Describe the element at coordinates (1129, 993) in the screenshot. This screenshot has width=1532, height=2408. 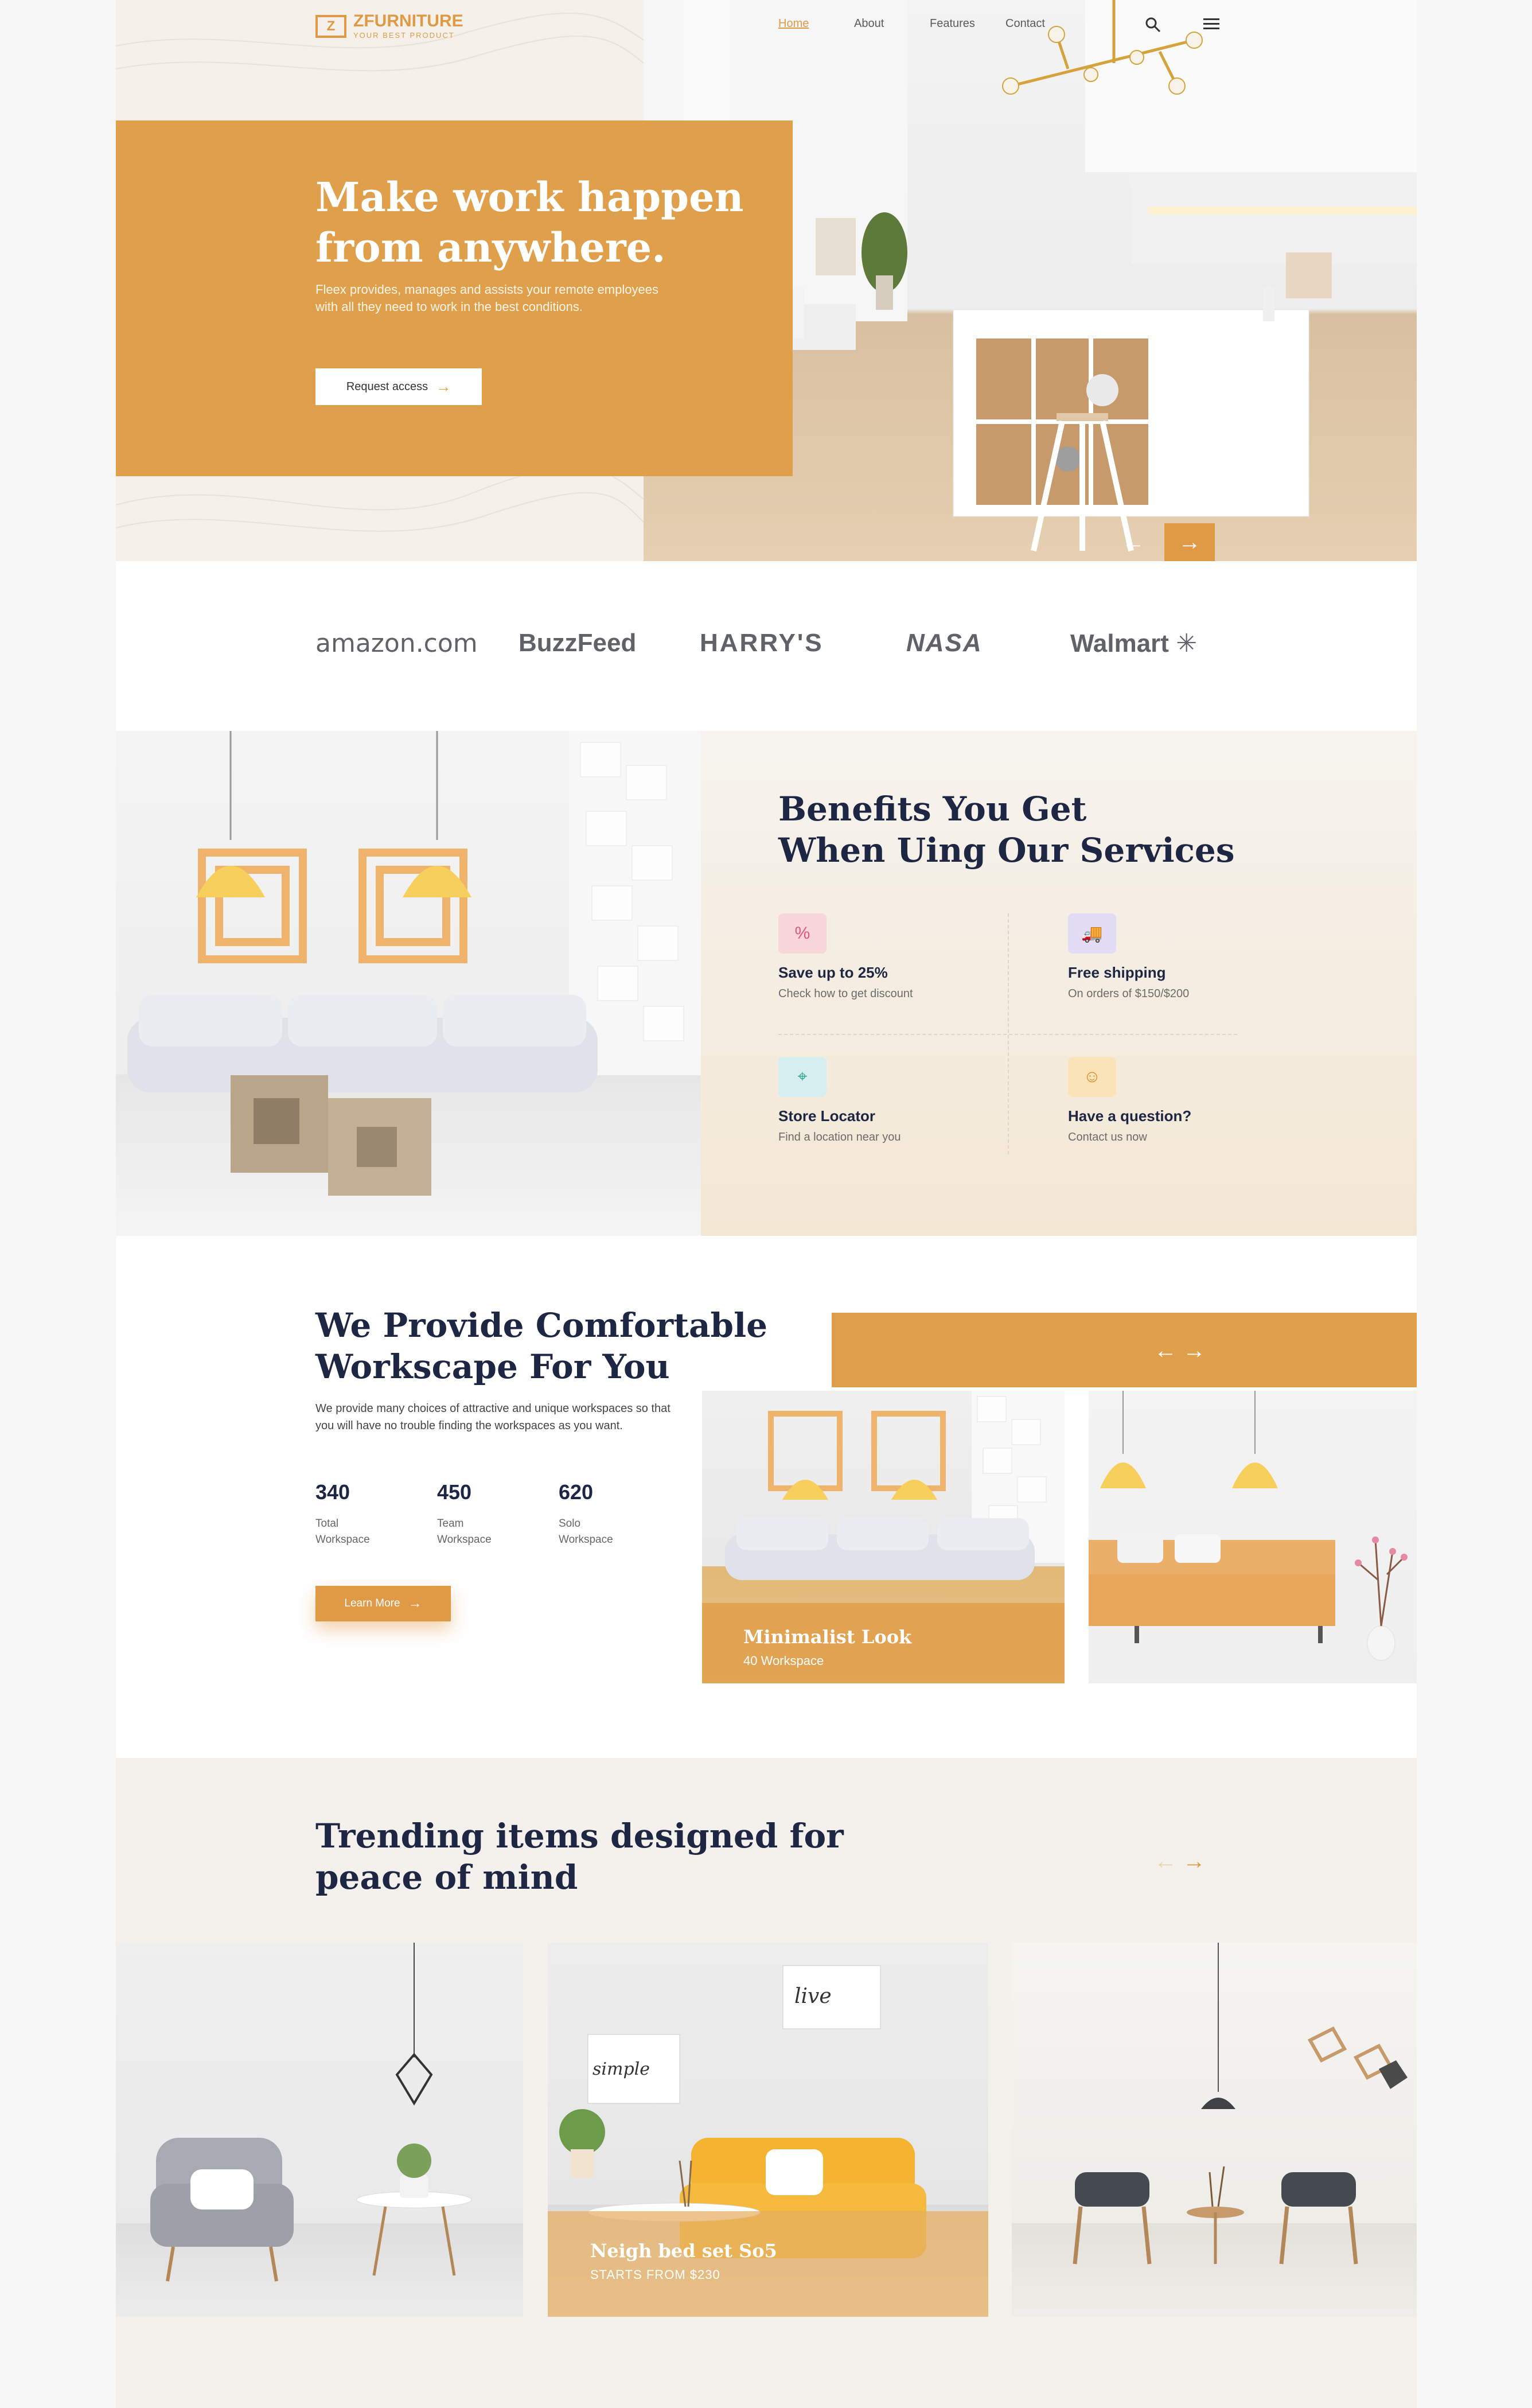
I see `benefit-subtitle: On orders of $150/$200` at that location.